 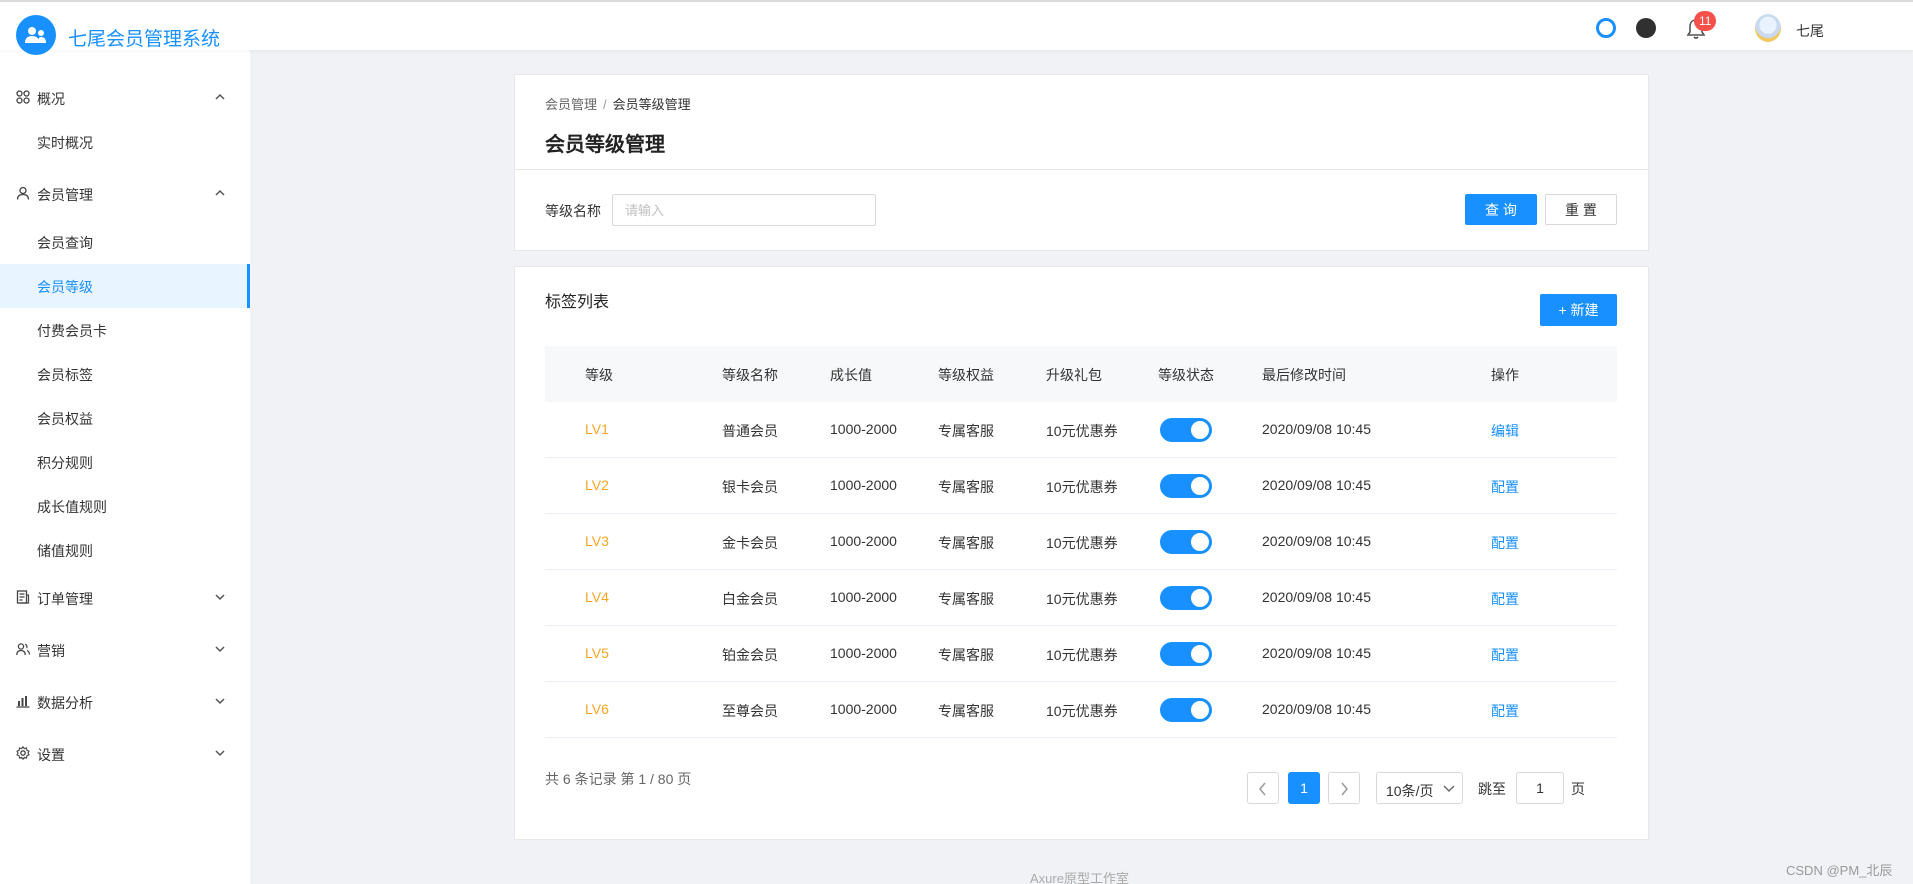 What do you see at coordinates (618, 103) in the screenshot?
I see `breadcrumb: 会员管理 / 会员等级管理` at bounding box center [618, 103].